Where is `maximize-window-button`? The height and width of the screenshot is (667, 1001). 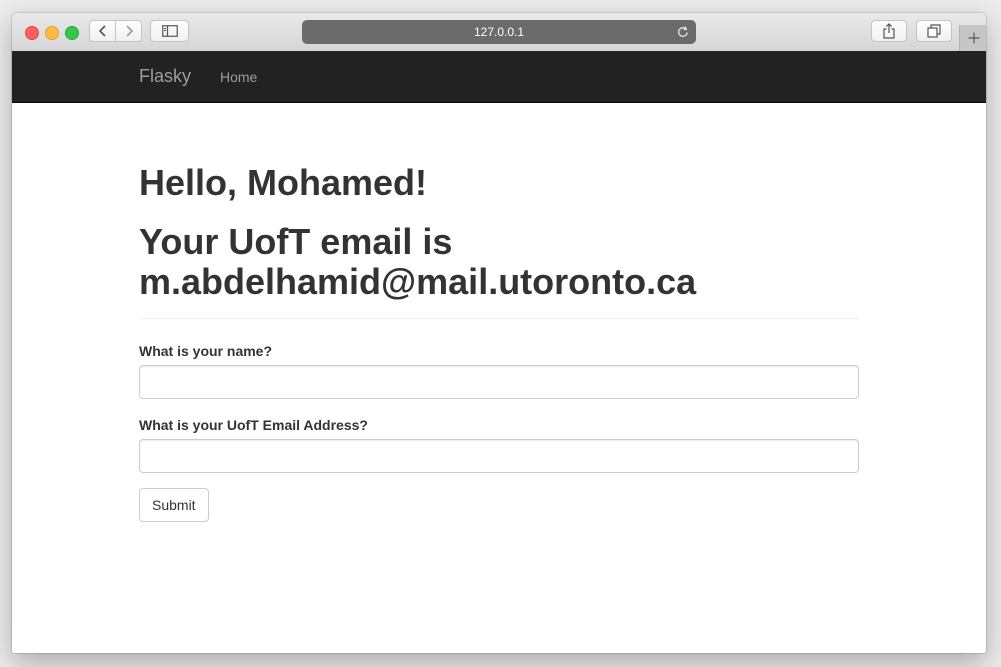 maximize-window-button is located at coordinates (72, 33).